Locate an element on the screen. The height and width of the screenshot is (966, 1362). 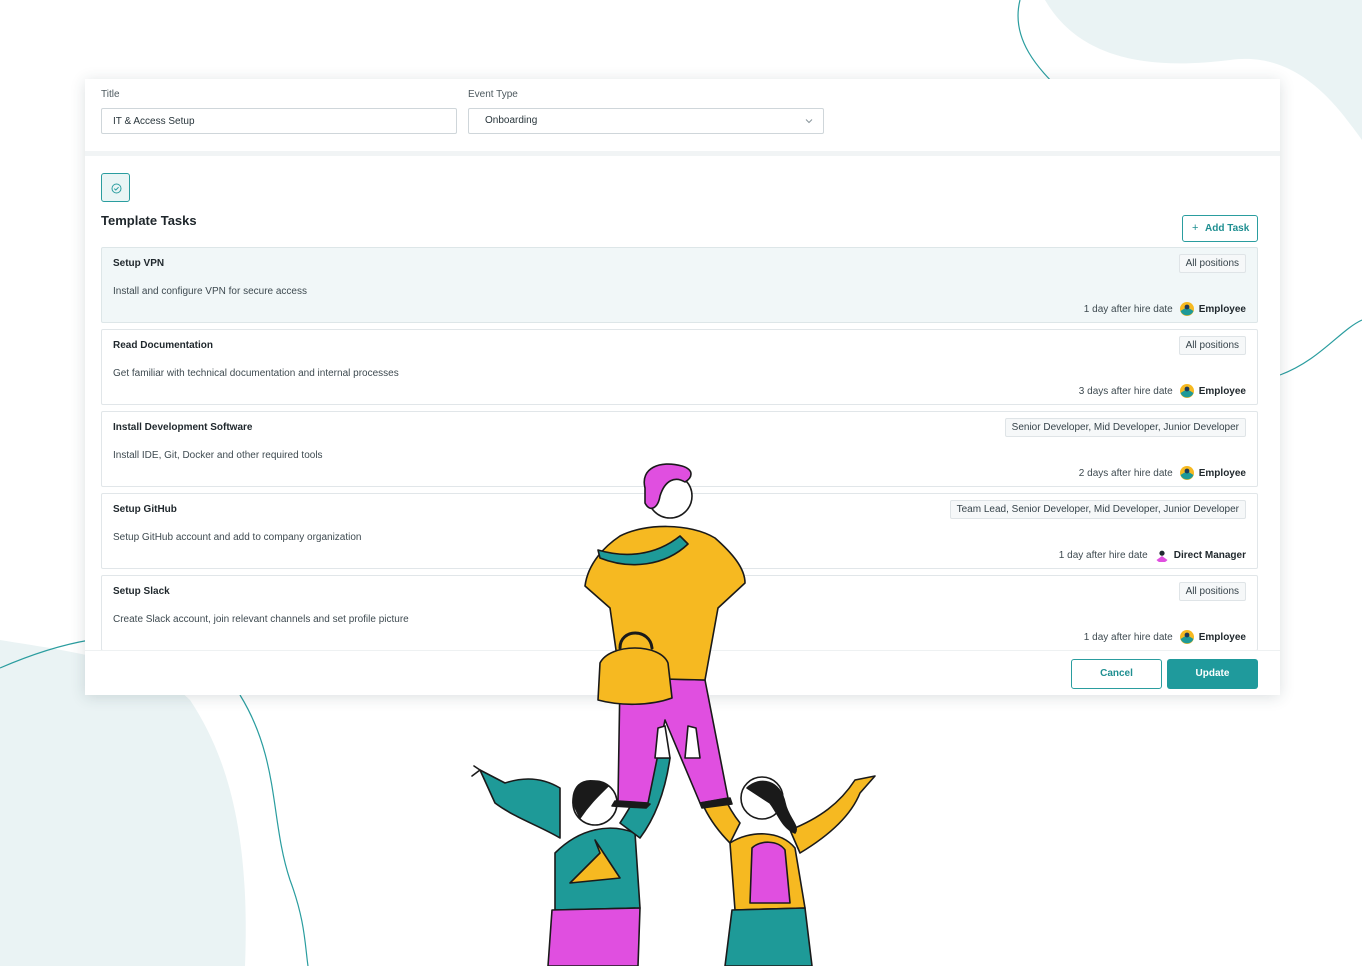
check-circle-button is located at coordinates (115, 187).